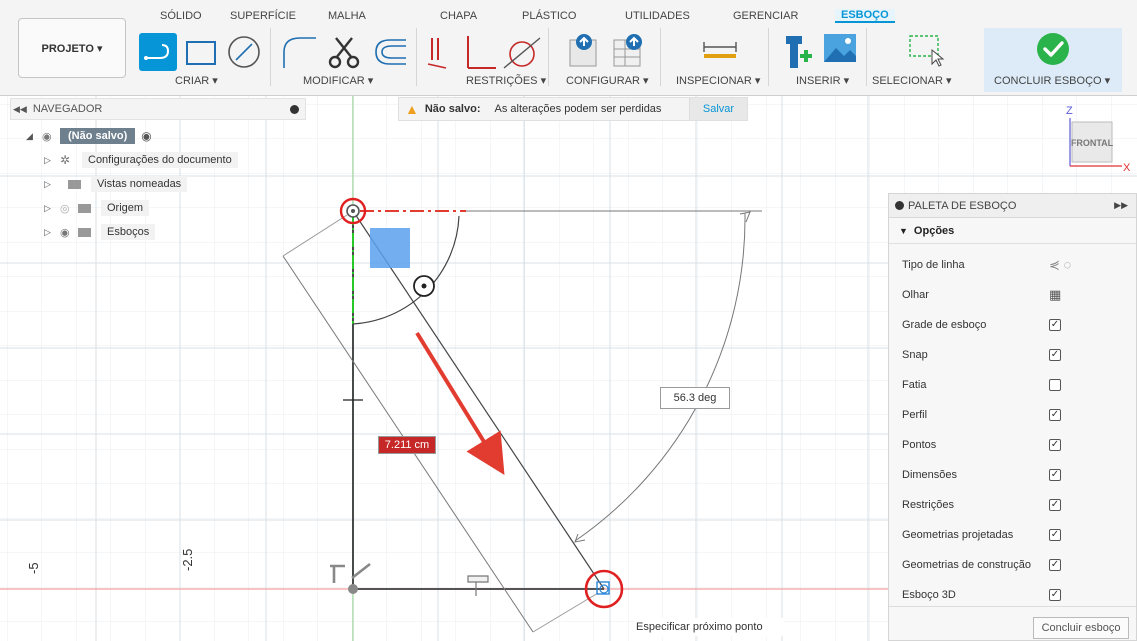  What do you see at coordinates (1052, 80) in the screenshot?
I see `concluir-esboco-menu: CONCLUIR ESBOÇO ▾` at bounding box center [1052, 80].